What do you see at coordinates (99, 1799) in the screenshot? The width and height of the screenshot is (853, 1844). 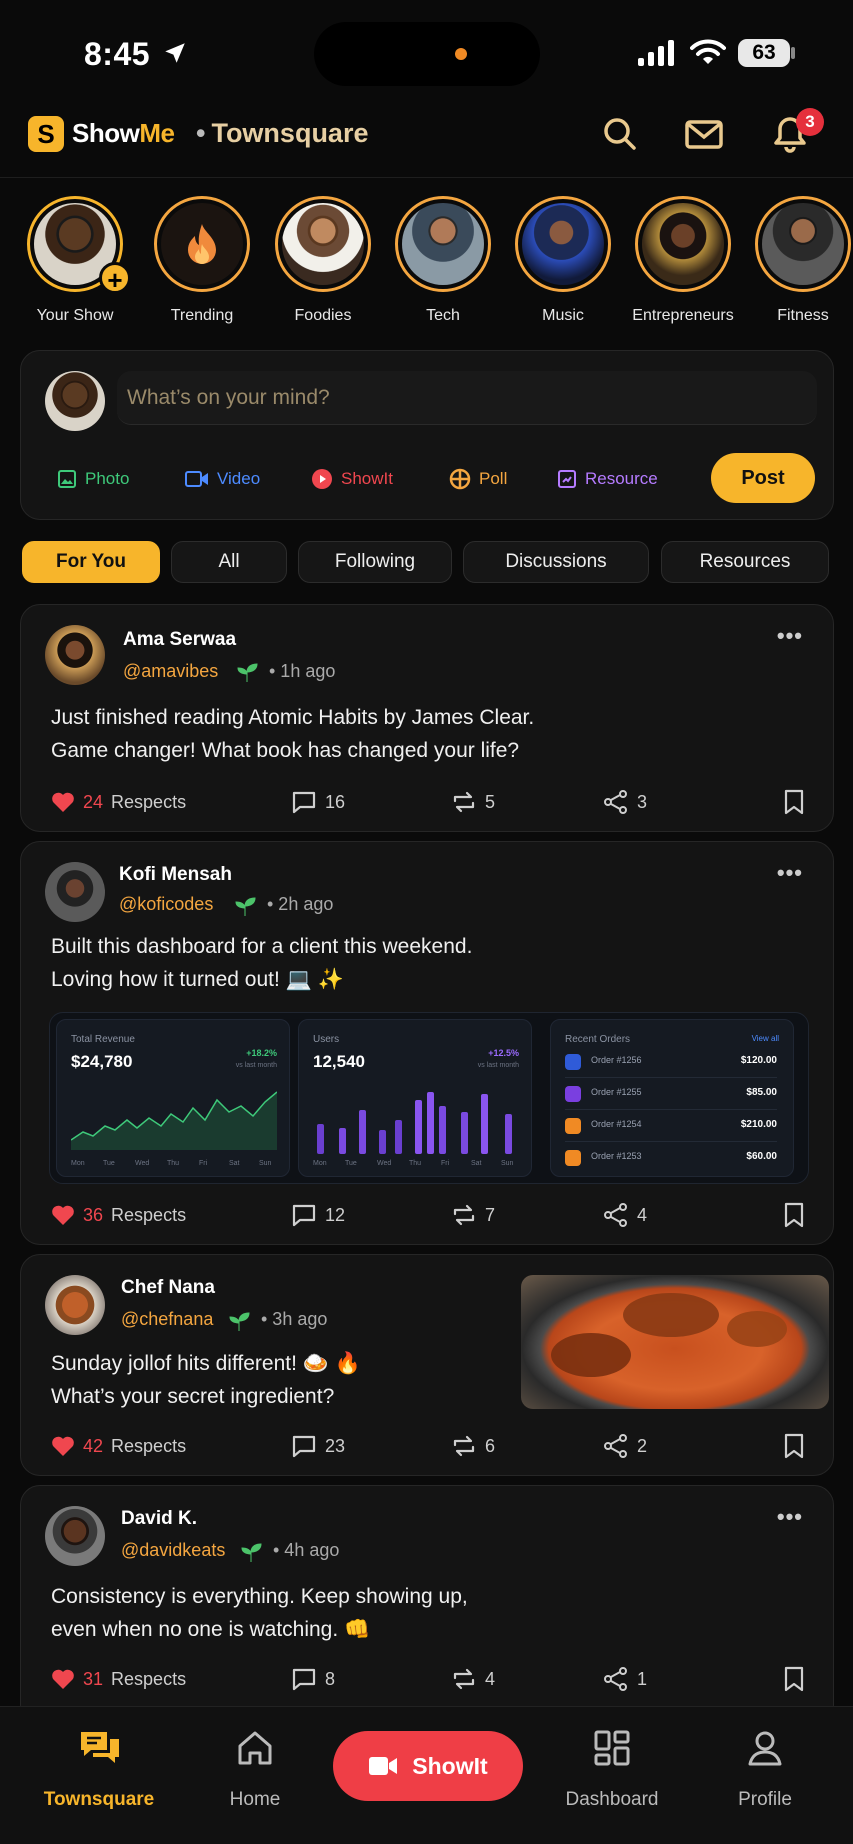 I see `nav-label: Townsquare` at bounding box center [99, 1799].